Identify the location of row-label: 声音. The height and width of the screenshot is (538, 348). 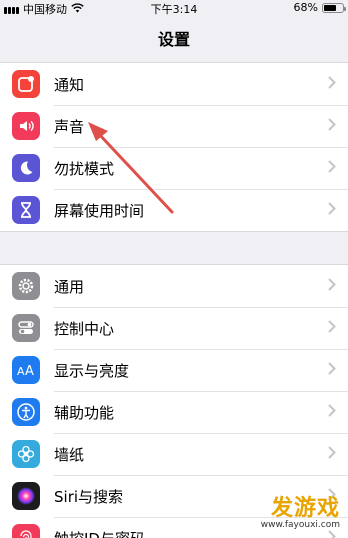
(69, 126).